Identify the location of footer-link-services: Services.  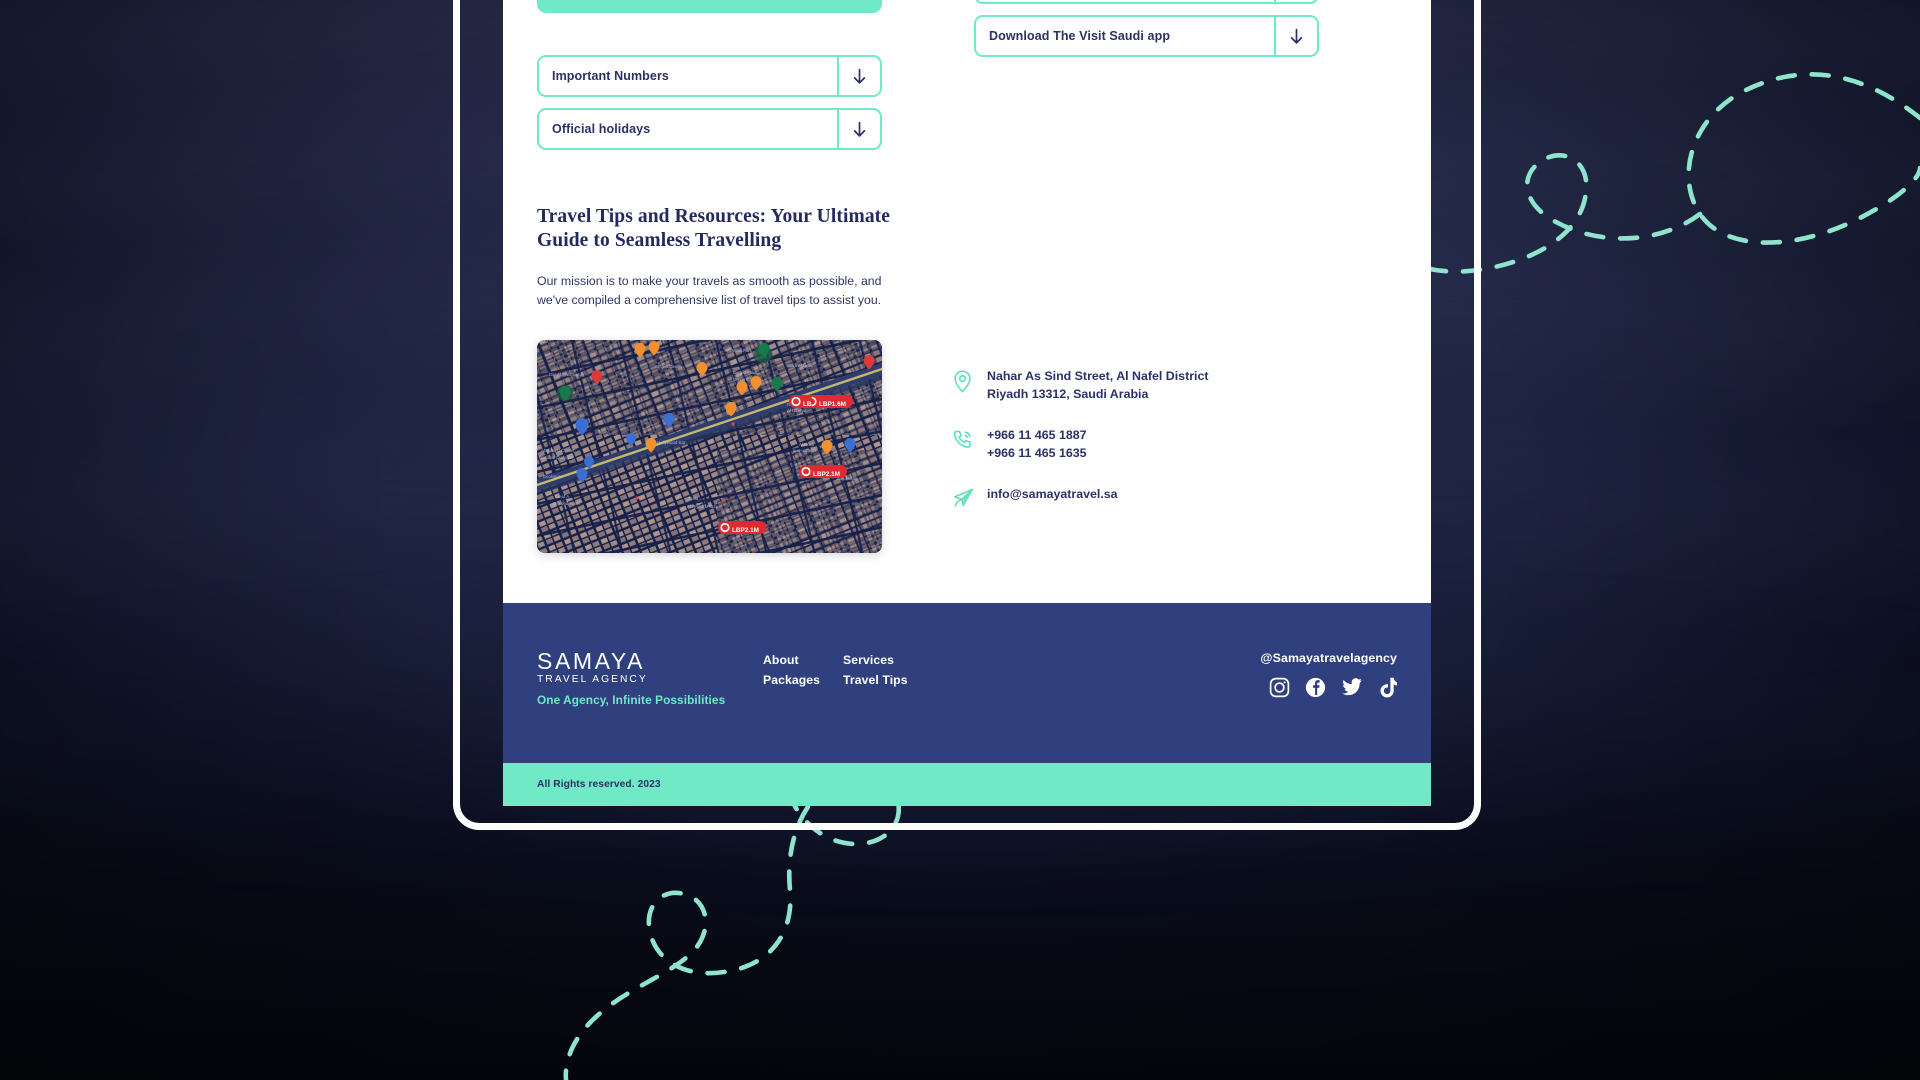
(875, 660).